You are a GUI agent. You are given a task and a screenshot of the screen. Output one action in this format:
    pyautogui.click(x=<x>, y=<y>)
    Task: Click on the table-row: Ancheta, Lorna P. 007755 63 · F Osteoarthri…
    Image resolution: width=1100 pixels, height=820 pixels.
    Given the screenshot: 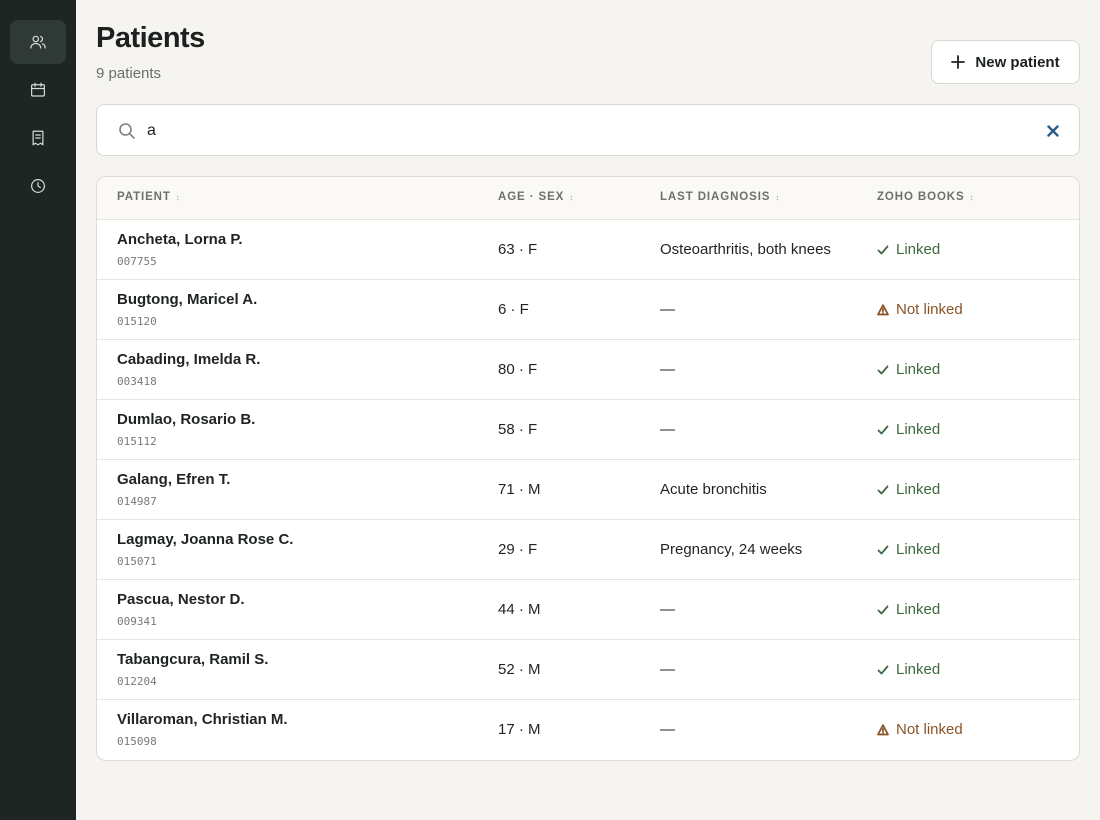 What is the action you would take?
    pyautogui.click(x=588, y=250)
    